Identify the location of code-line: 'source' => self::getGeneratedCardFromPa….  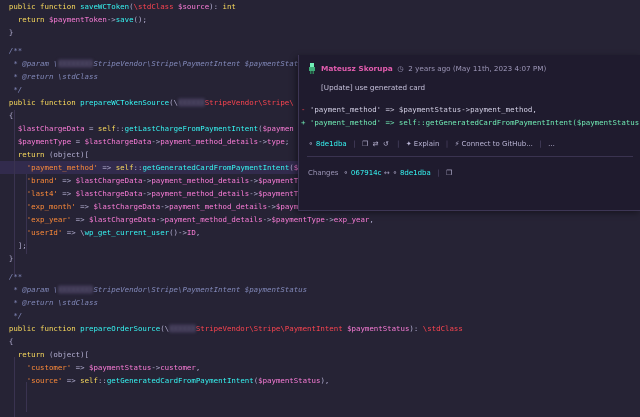
(320, 380).